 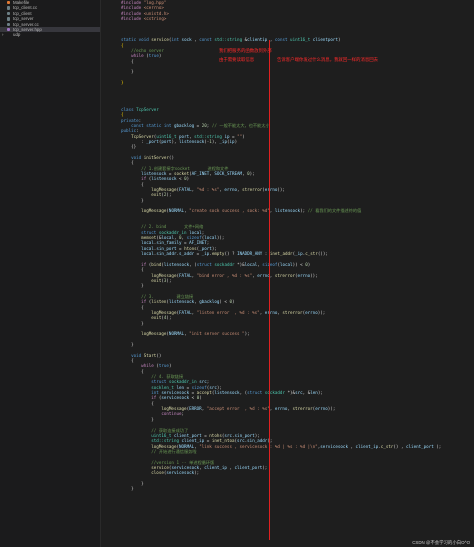 I want to click on code-token: listen, so click(x=159, y=302).